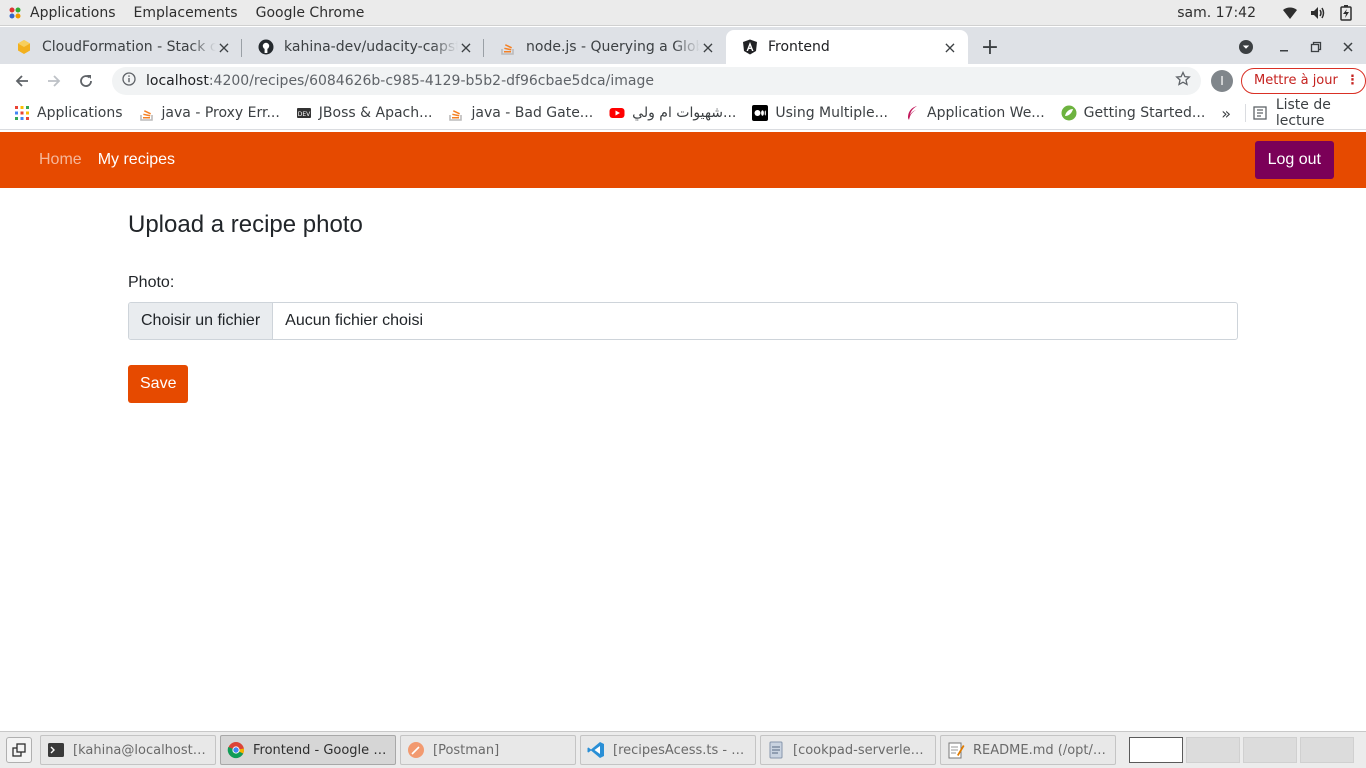 This screenshot has width=1366, height=768. What do you see at coordinates (129, 47) in the screenshot?
I see `tab-title: CloudFormation - Stack co` at bounding box center [129, 47].